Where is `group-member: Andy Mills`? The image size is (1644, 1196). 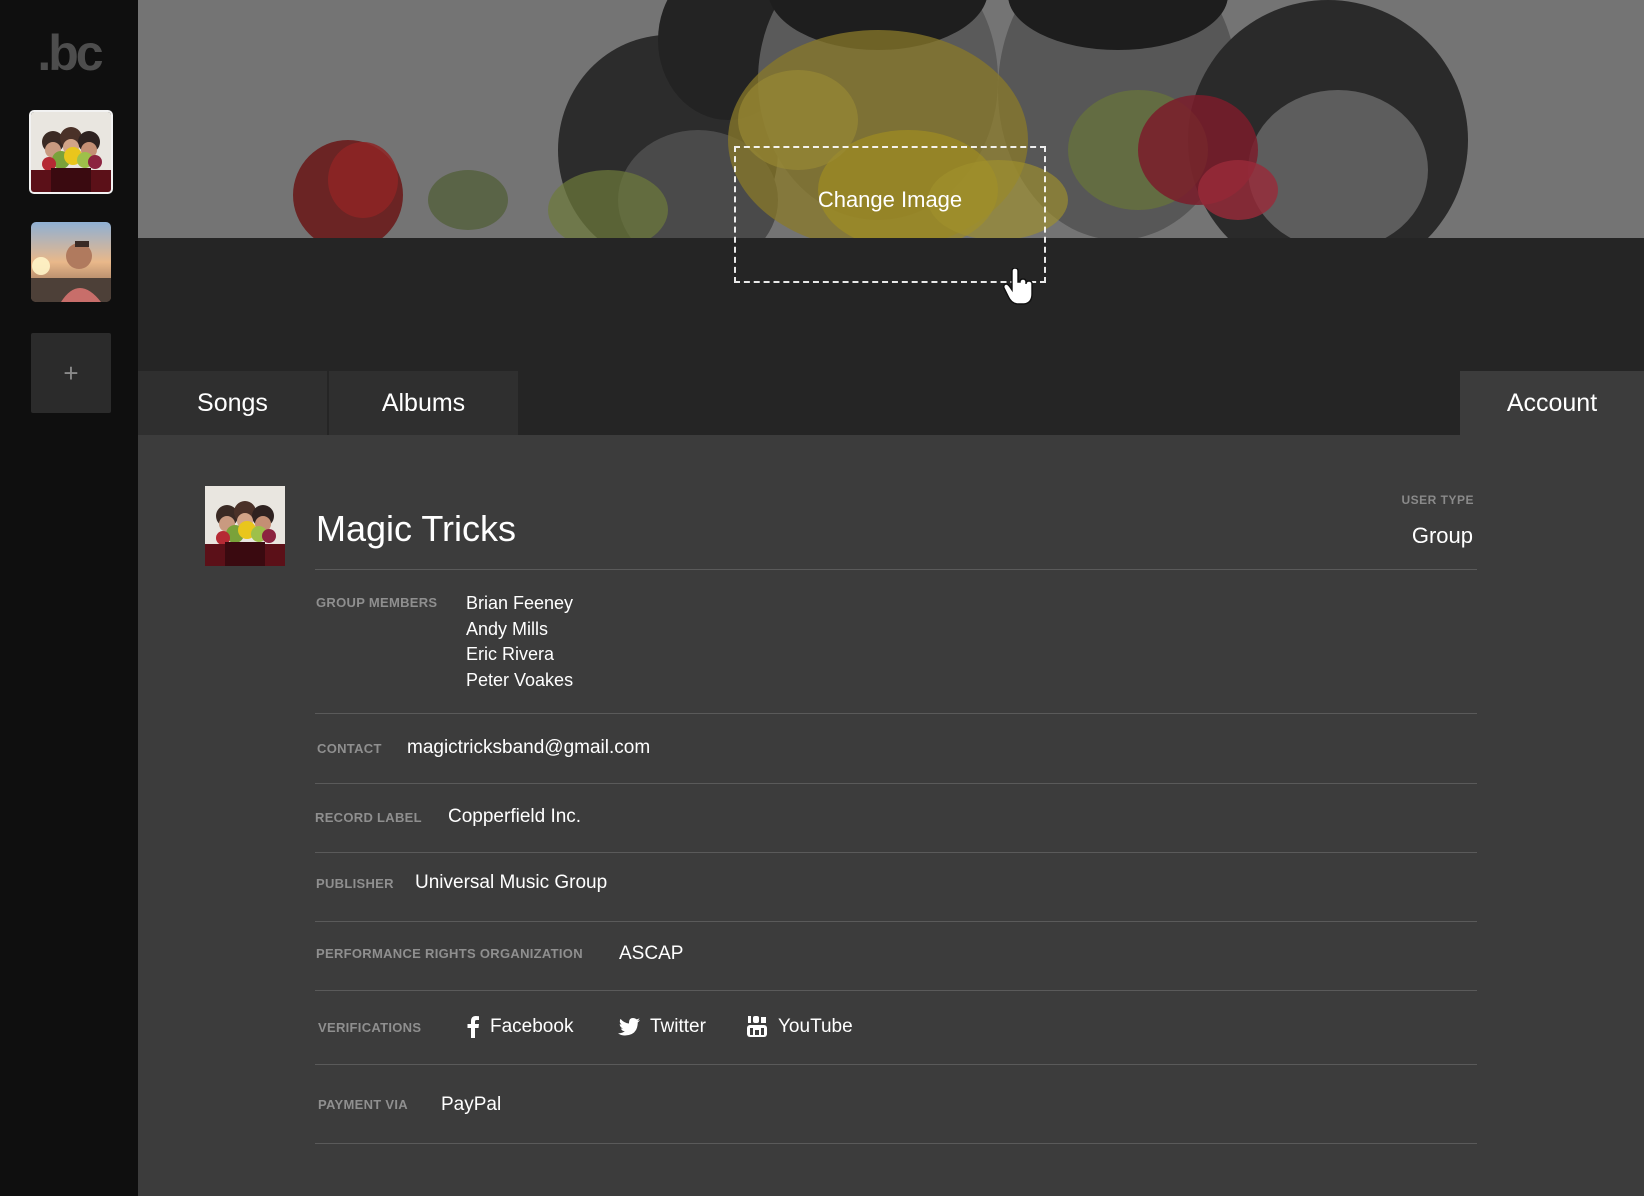 group-member: Andy Mills is located at coordinates (519, 630).